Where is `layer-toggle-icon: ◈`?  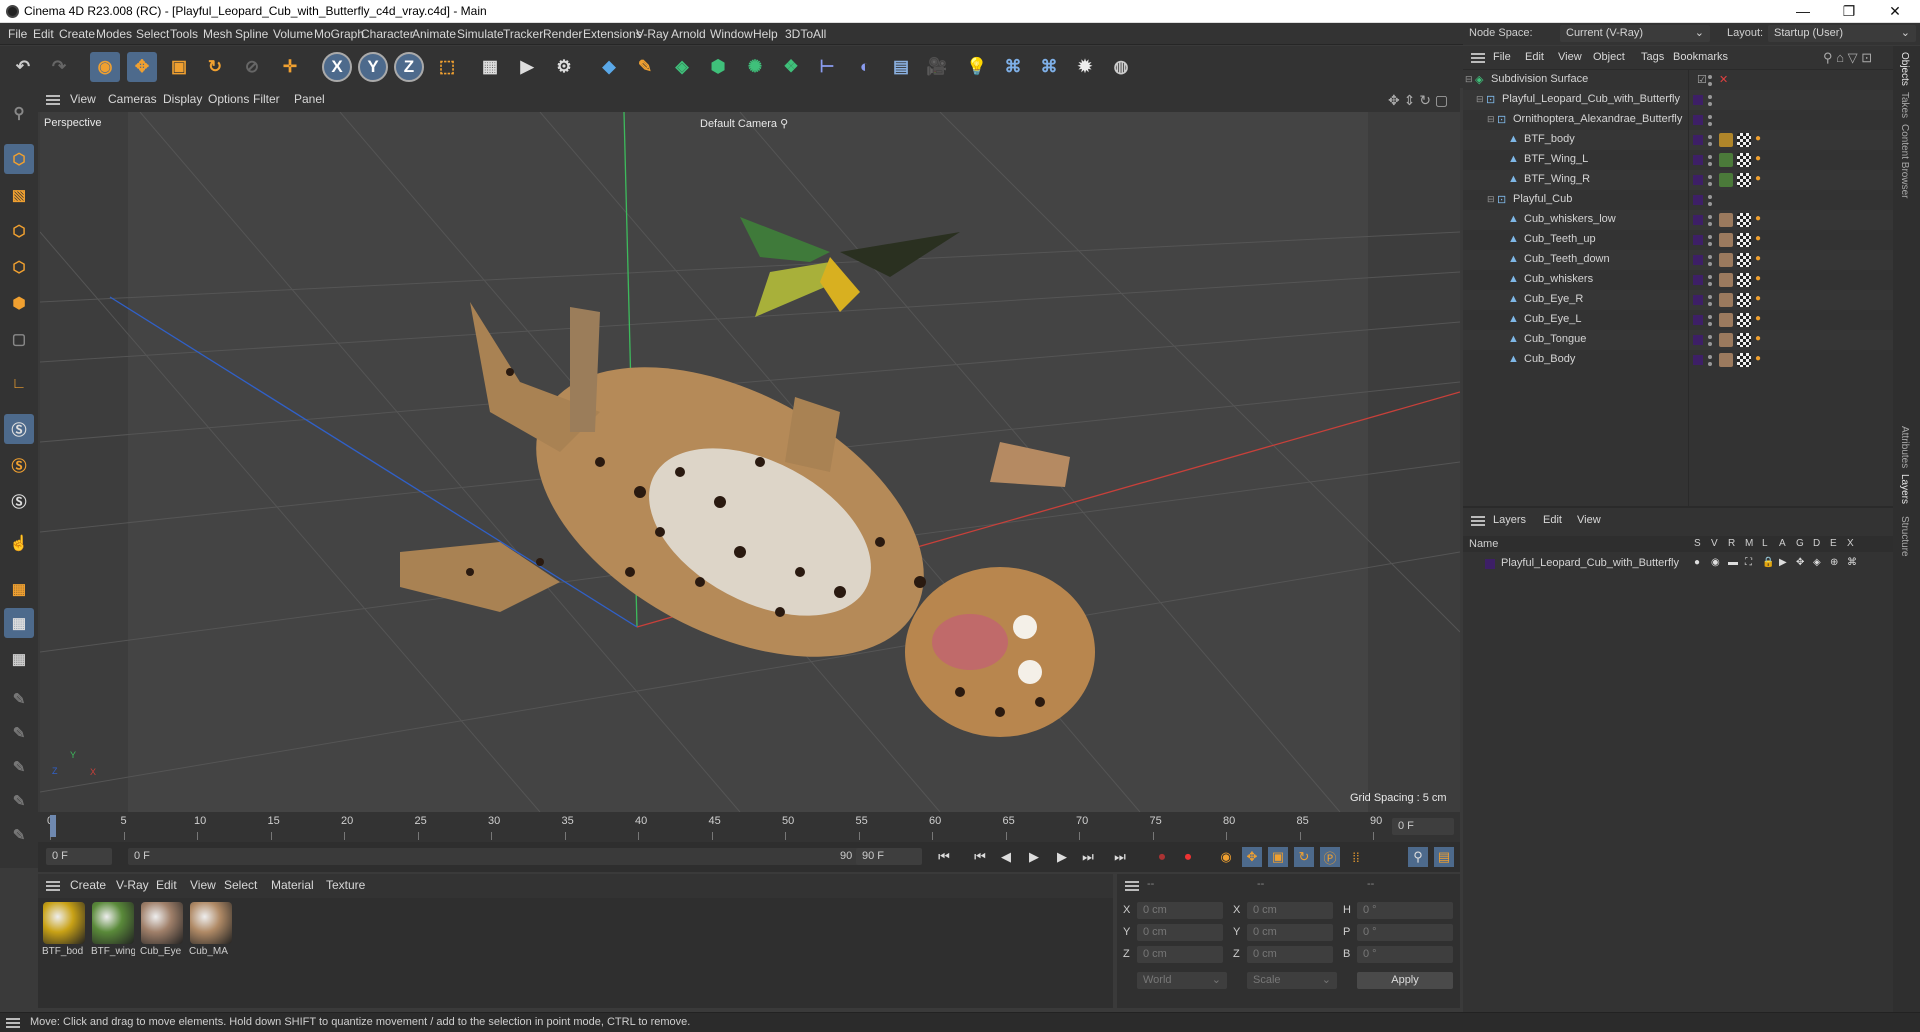
layer-toggle-icon: ◈ is located at coordinates (1817, 562).